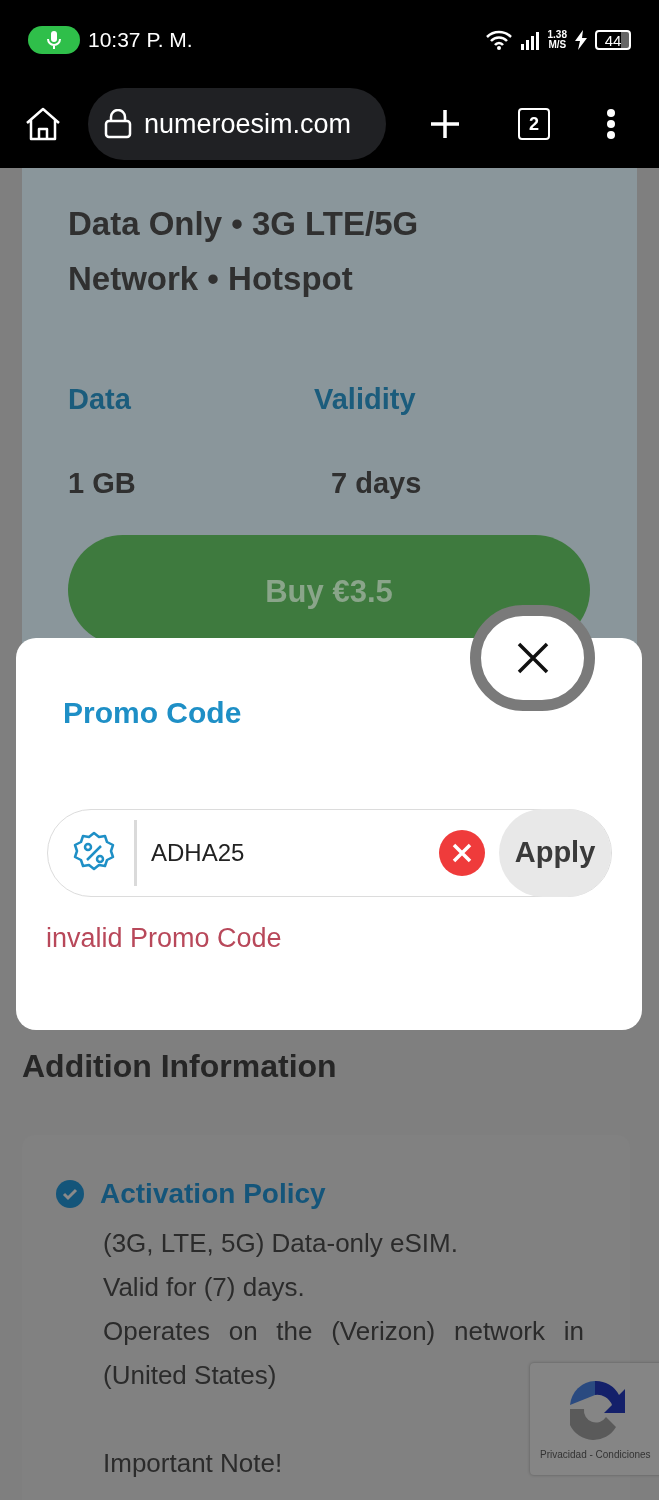 This screenshot has width=659, height=1500. What do you see at coordinates (365, 399) in the screenshot?
I see `spec-label: Validity` at bounding box center [365, 399].